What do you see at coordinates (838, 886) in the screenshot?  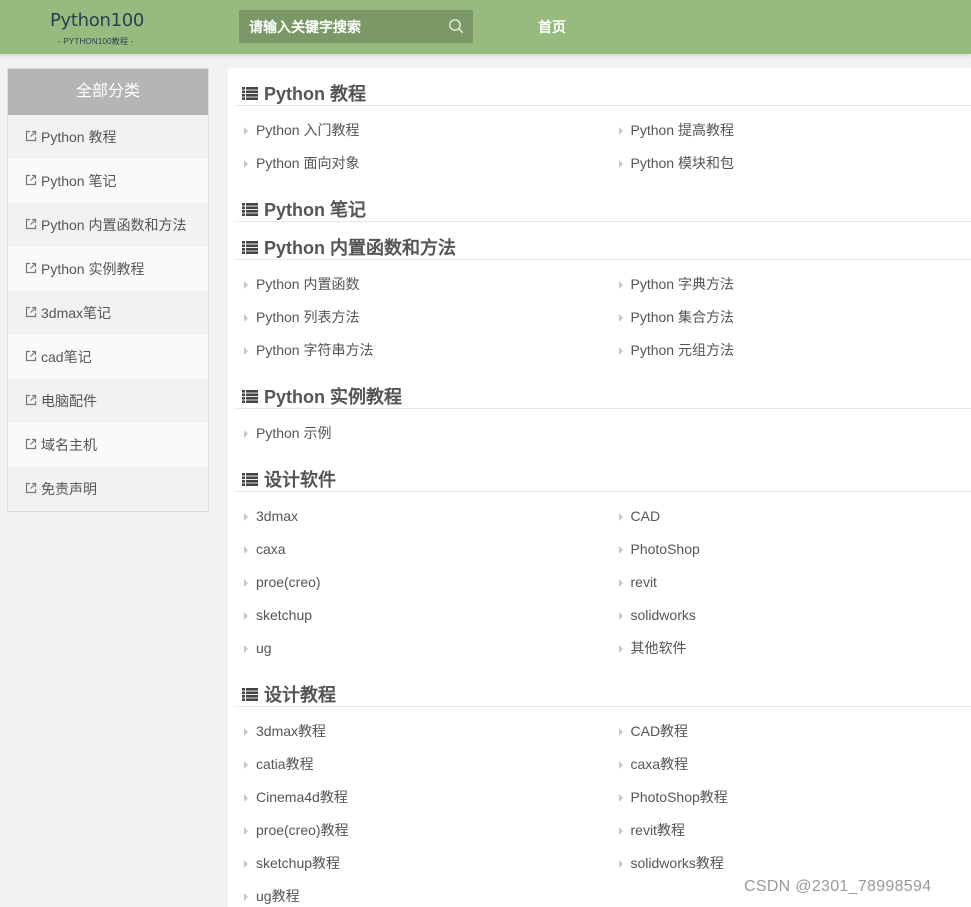 I see `watermark: CSDN @2301_78998594` at bounding box center [838, 886].